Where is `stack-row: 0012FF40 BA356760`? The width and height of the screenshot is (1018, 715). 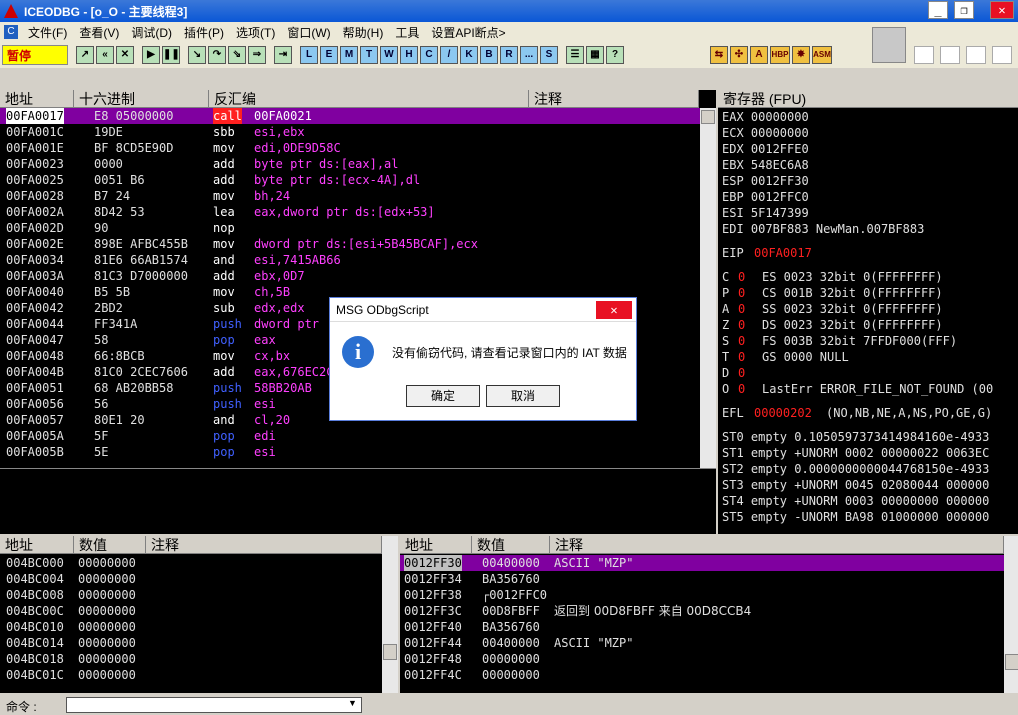 stack-row: 0012FF40 BA356760 is located at coordinates (702, 627).